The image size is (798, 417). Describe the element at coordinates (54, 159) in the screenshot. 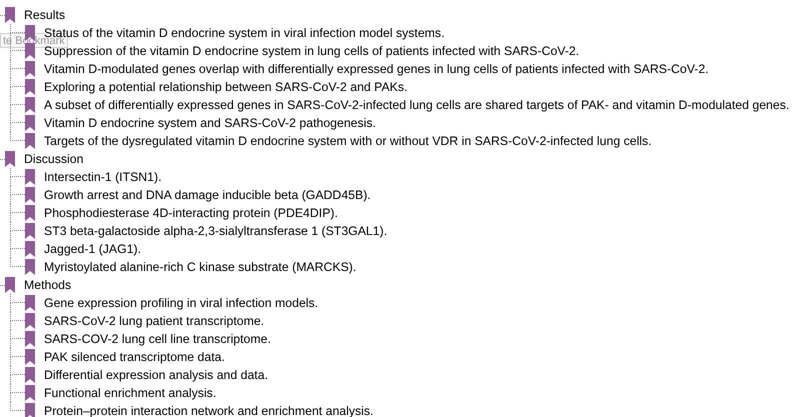

I see `bookmark-label: Discussion` at that location.